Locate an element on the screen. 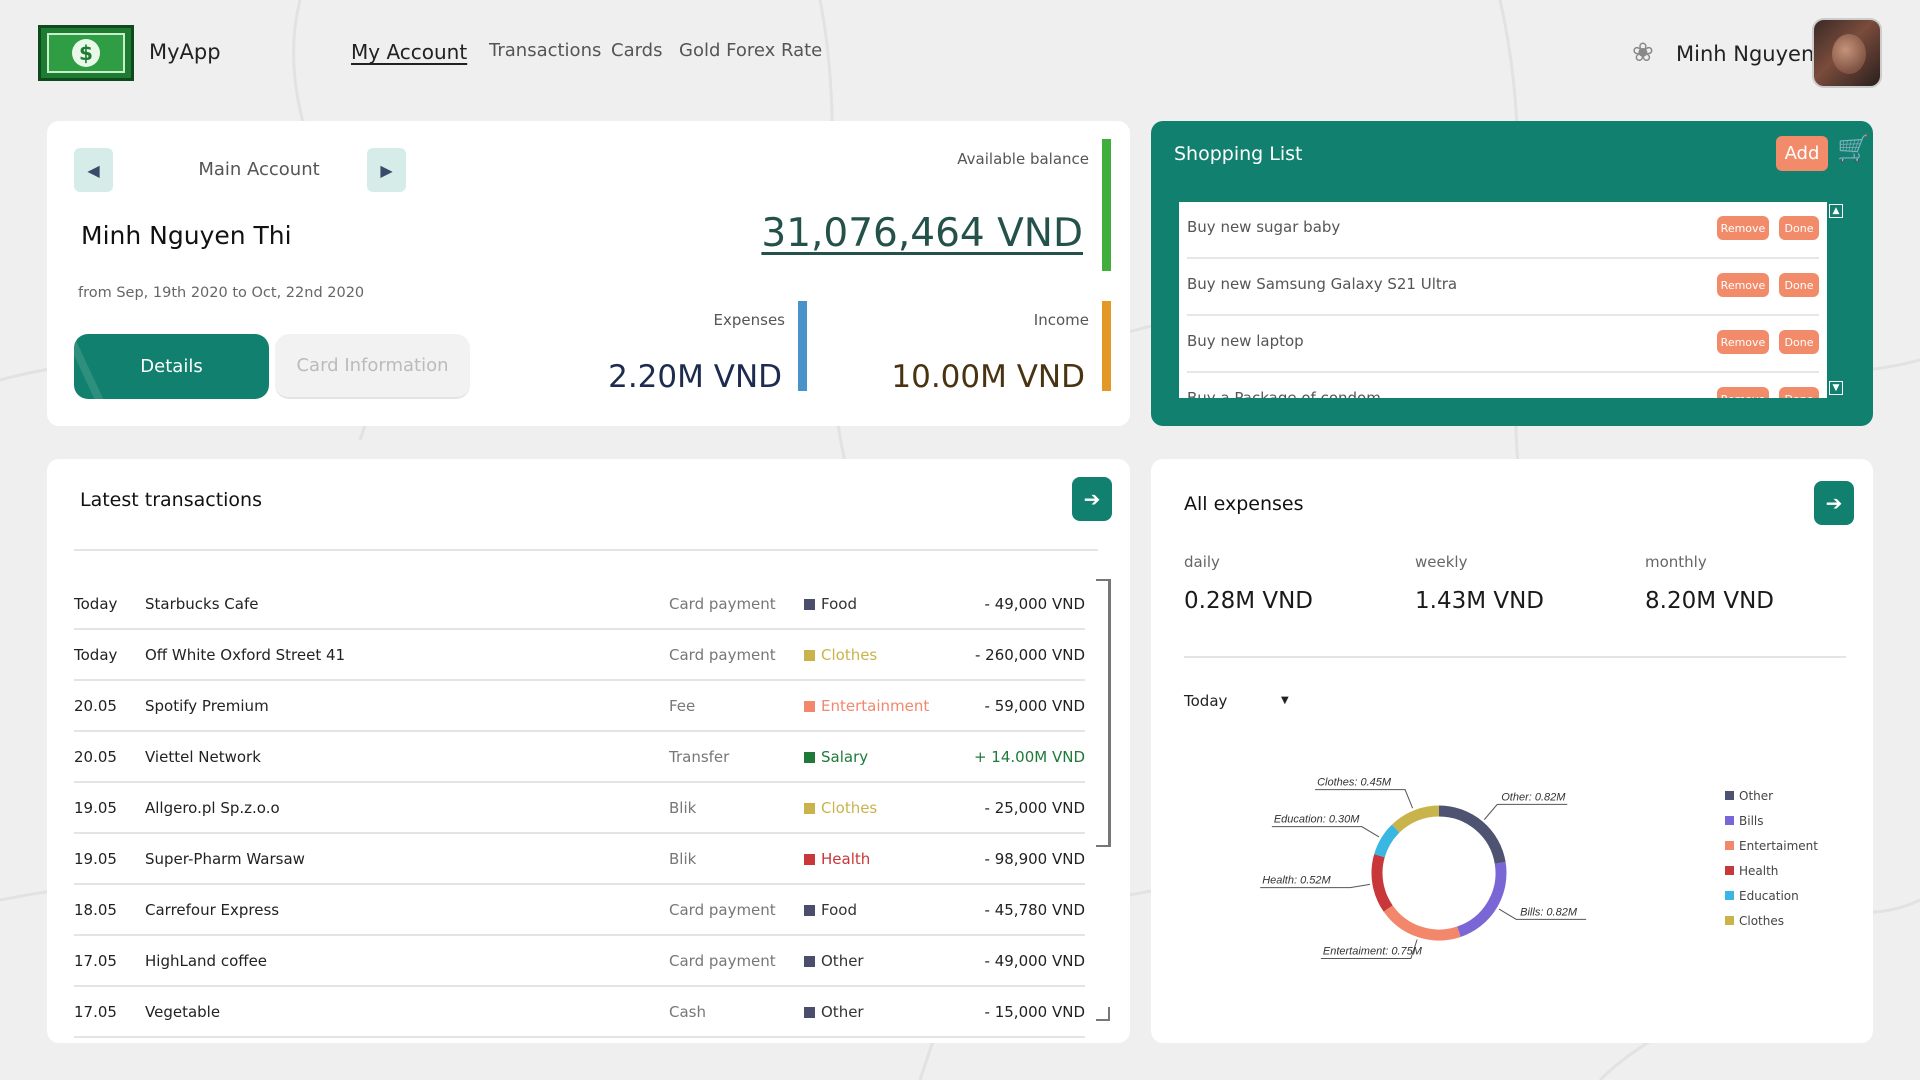 This screenshot has width=1920, height=1080. transaction-name: Super-Pharm Warsaw is located at coordinates (225, 859).